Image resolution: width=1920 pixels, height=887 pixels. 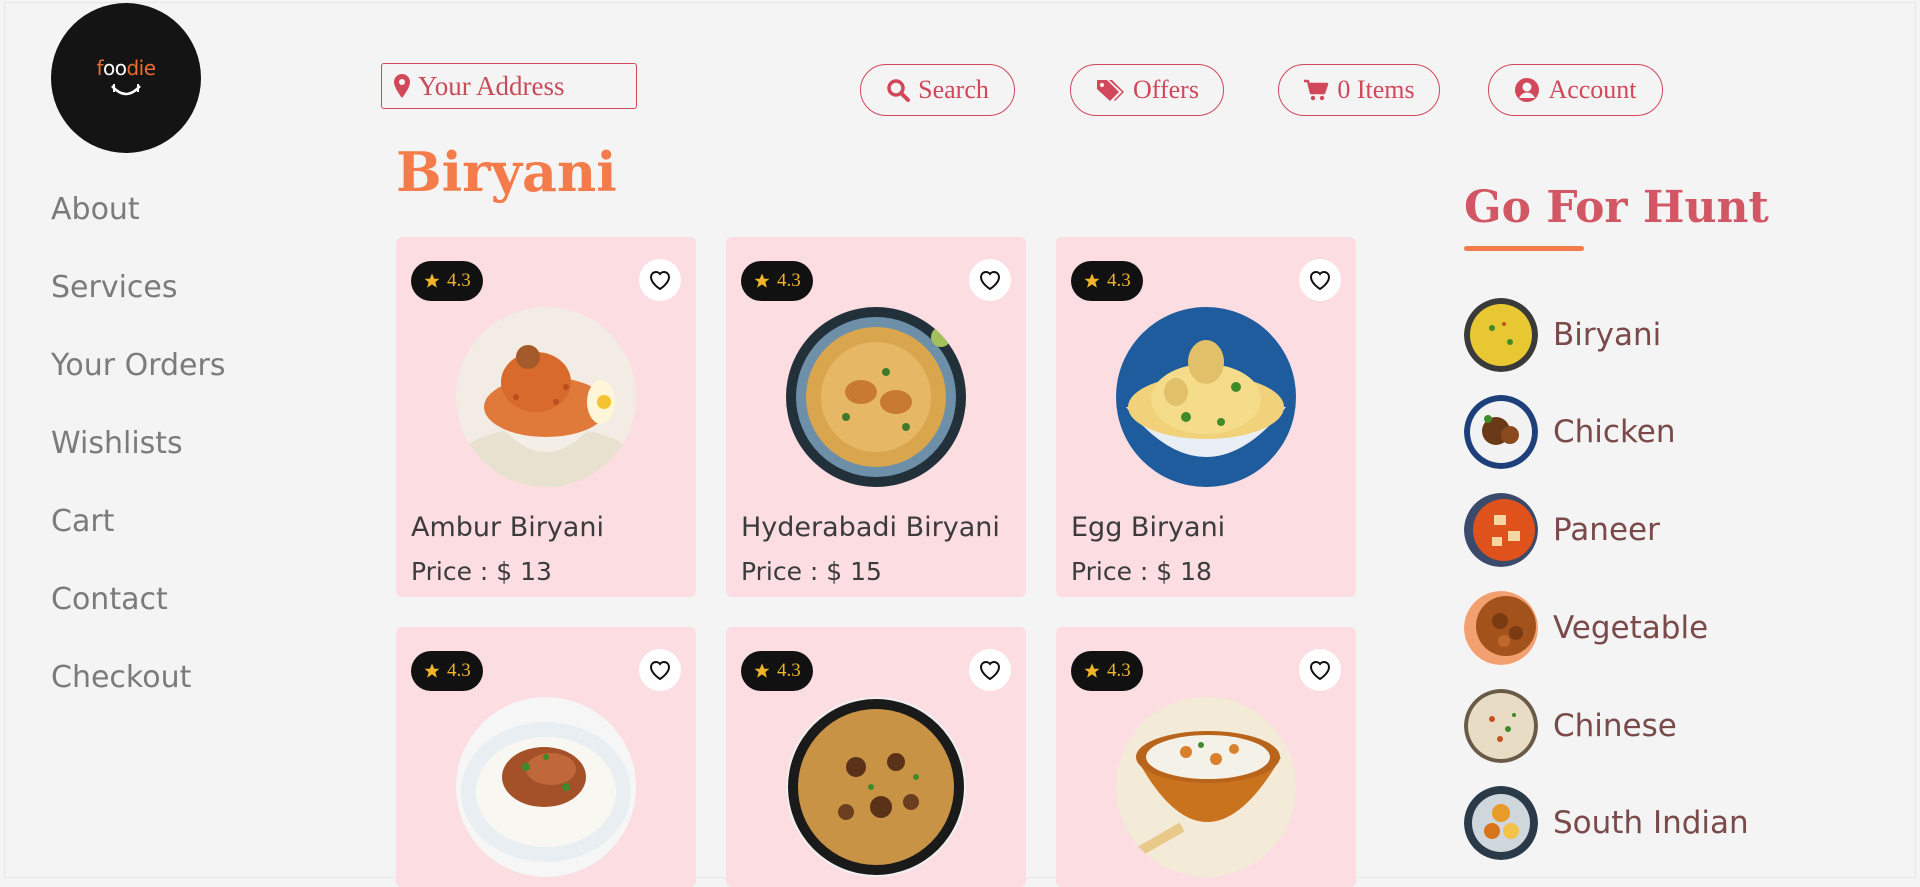 I want to click on food-card-ambur-biryani: 4.3 Ambur Biryani Price : $ 13, so click(x=546, y=417).